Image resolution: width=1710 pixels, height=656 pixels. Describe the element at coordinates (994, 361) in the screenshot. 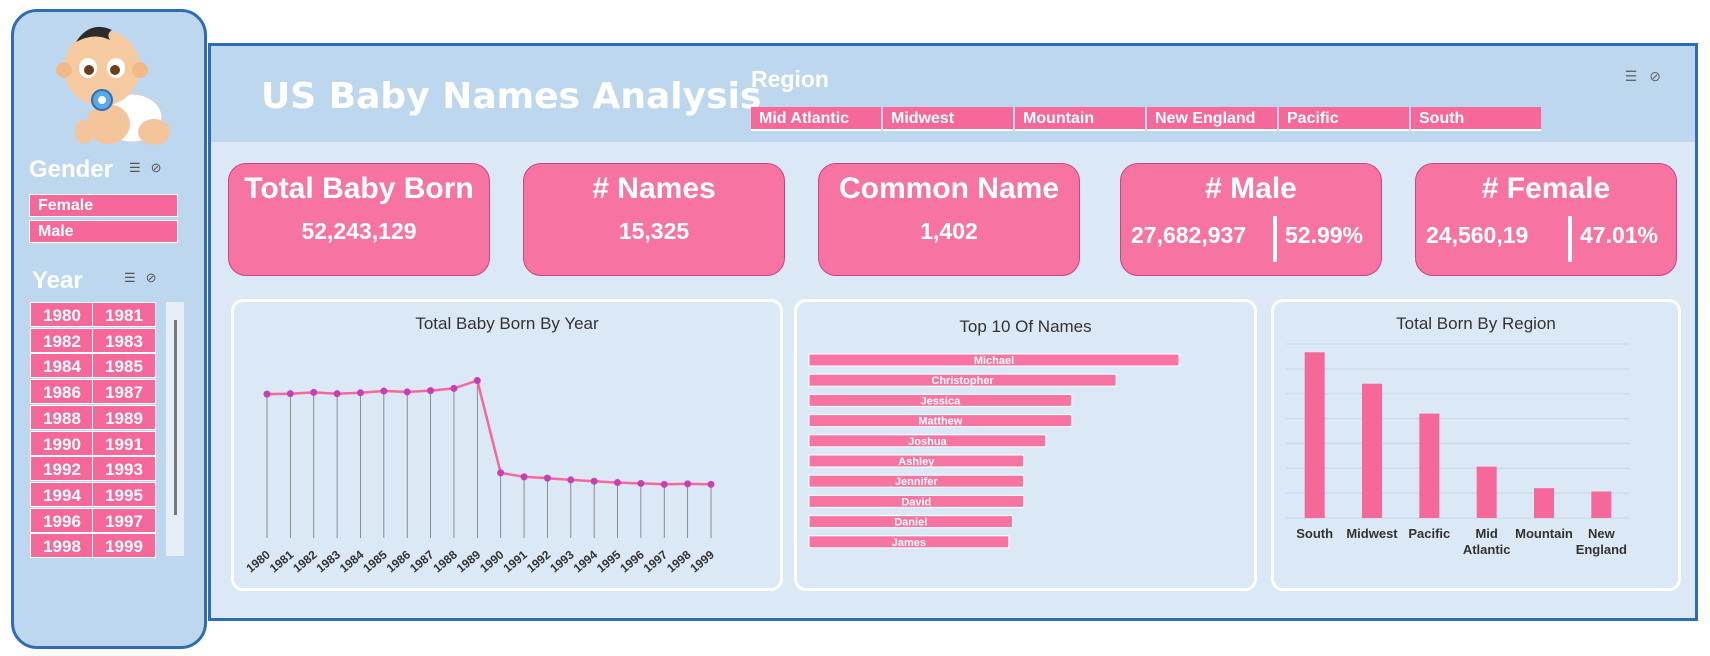

I see `bar-label: Michael` at that location.